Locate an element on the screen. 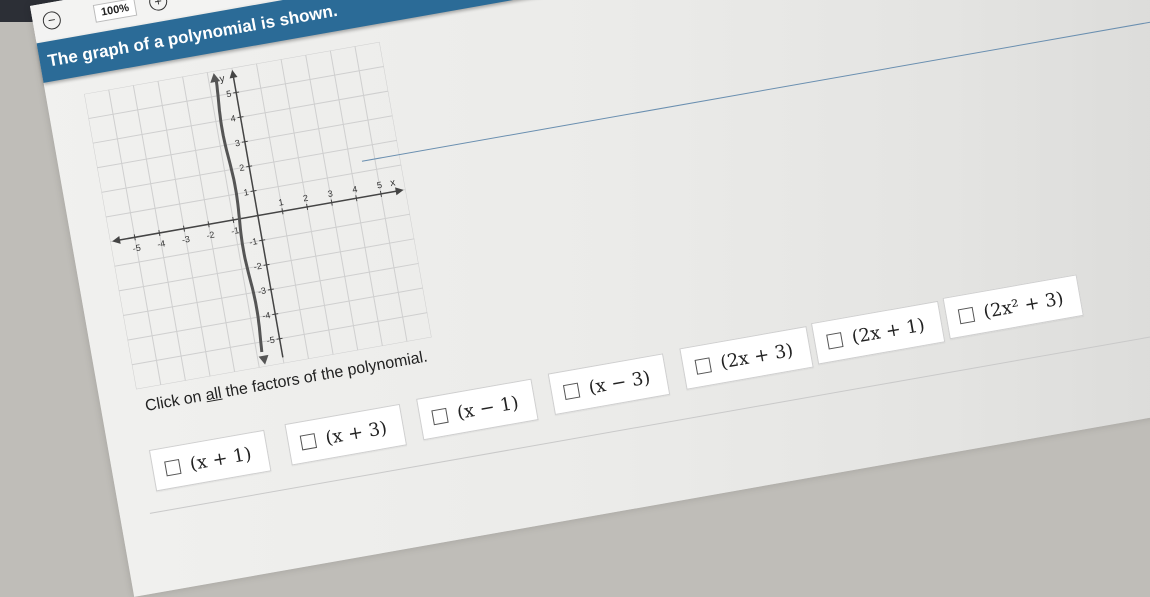 The height and width of the screenshot is (597, 1150). y-tick-label: -4 is located at coordinates (267, 315).